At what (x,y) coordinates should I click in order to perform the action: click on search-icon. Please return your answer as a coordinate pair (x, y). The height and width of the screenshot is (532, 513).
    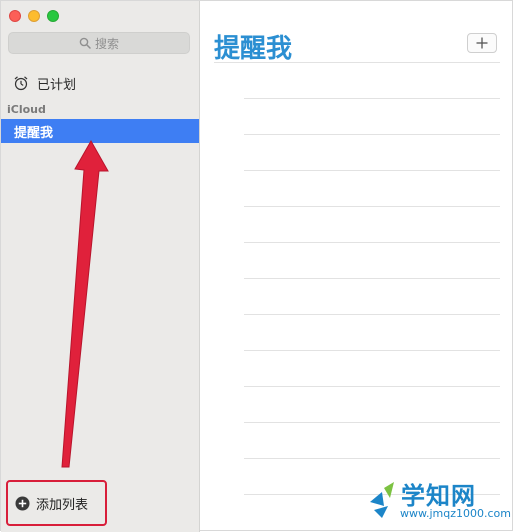
    Looking at the image, I should click on (85, 43).